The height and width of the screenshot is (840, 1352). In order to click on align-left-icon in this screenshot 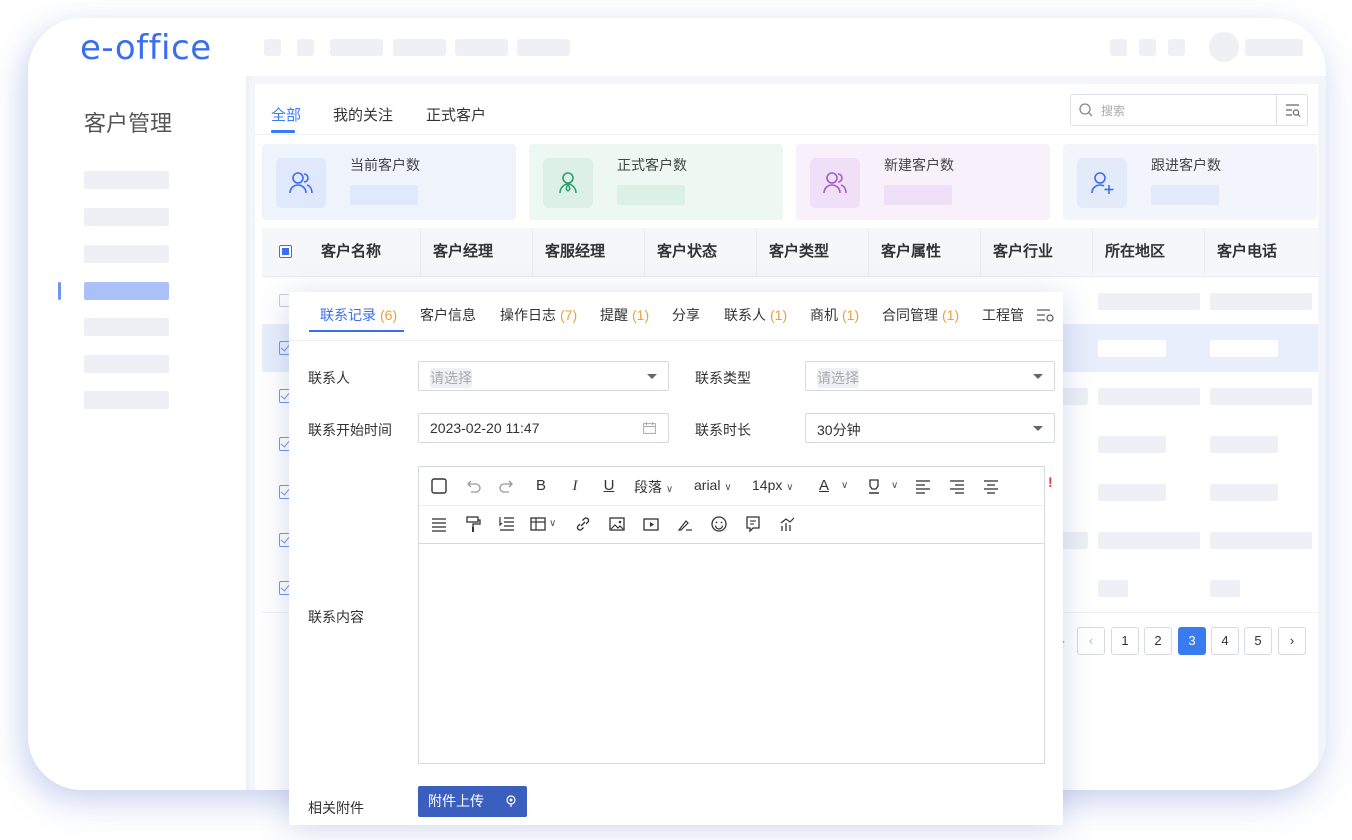, I will do `click(923, 486)`.